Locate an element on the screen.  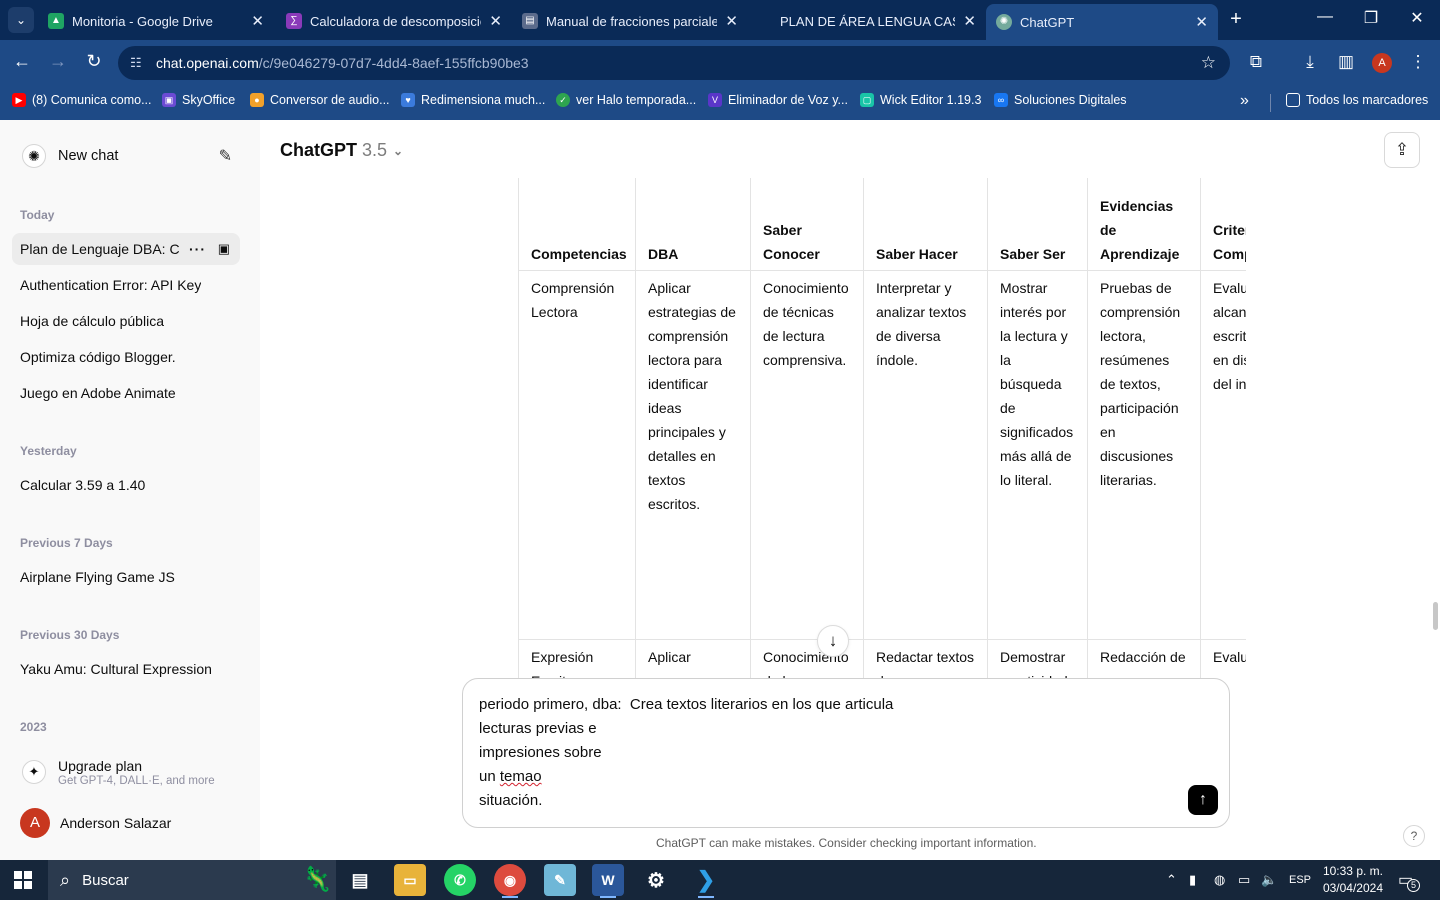
bookmark-item: ▢ Wick Editor 1.19.3 is located at coordinates (920, 100).